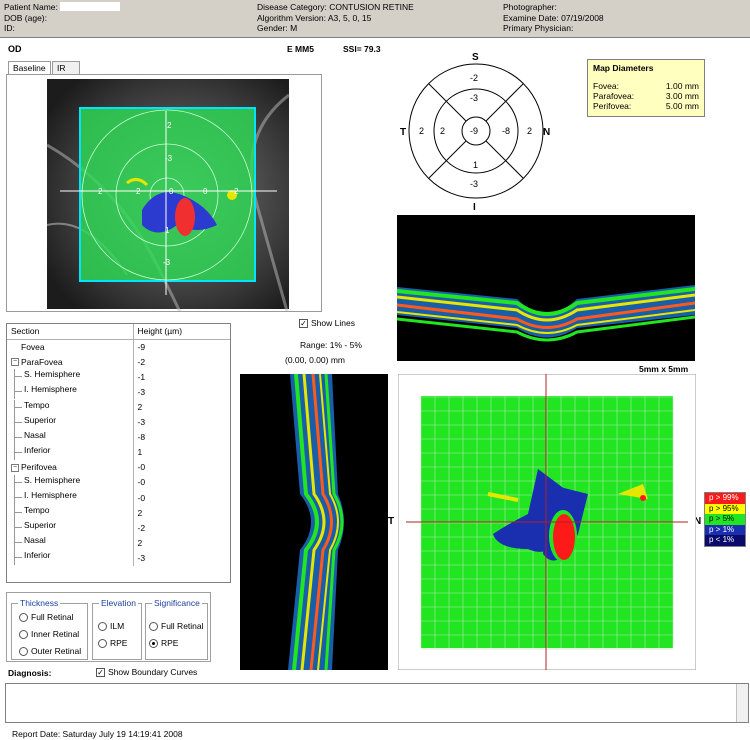 Image resolution: width=750 pixels, height=740 pixels. I want to click on sector-outer-top: -2, so click(474, 78).